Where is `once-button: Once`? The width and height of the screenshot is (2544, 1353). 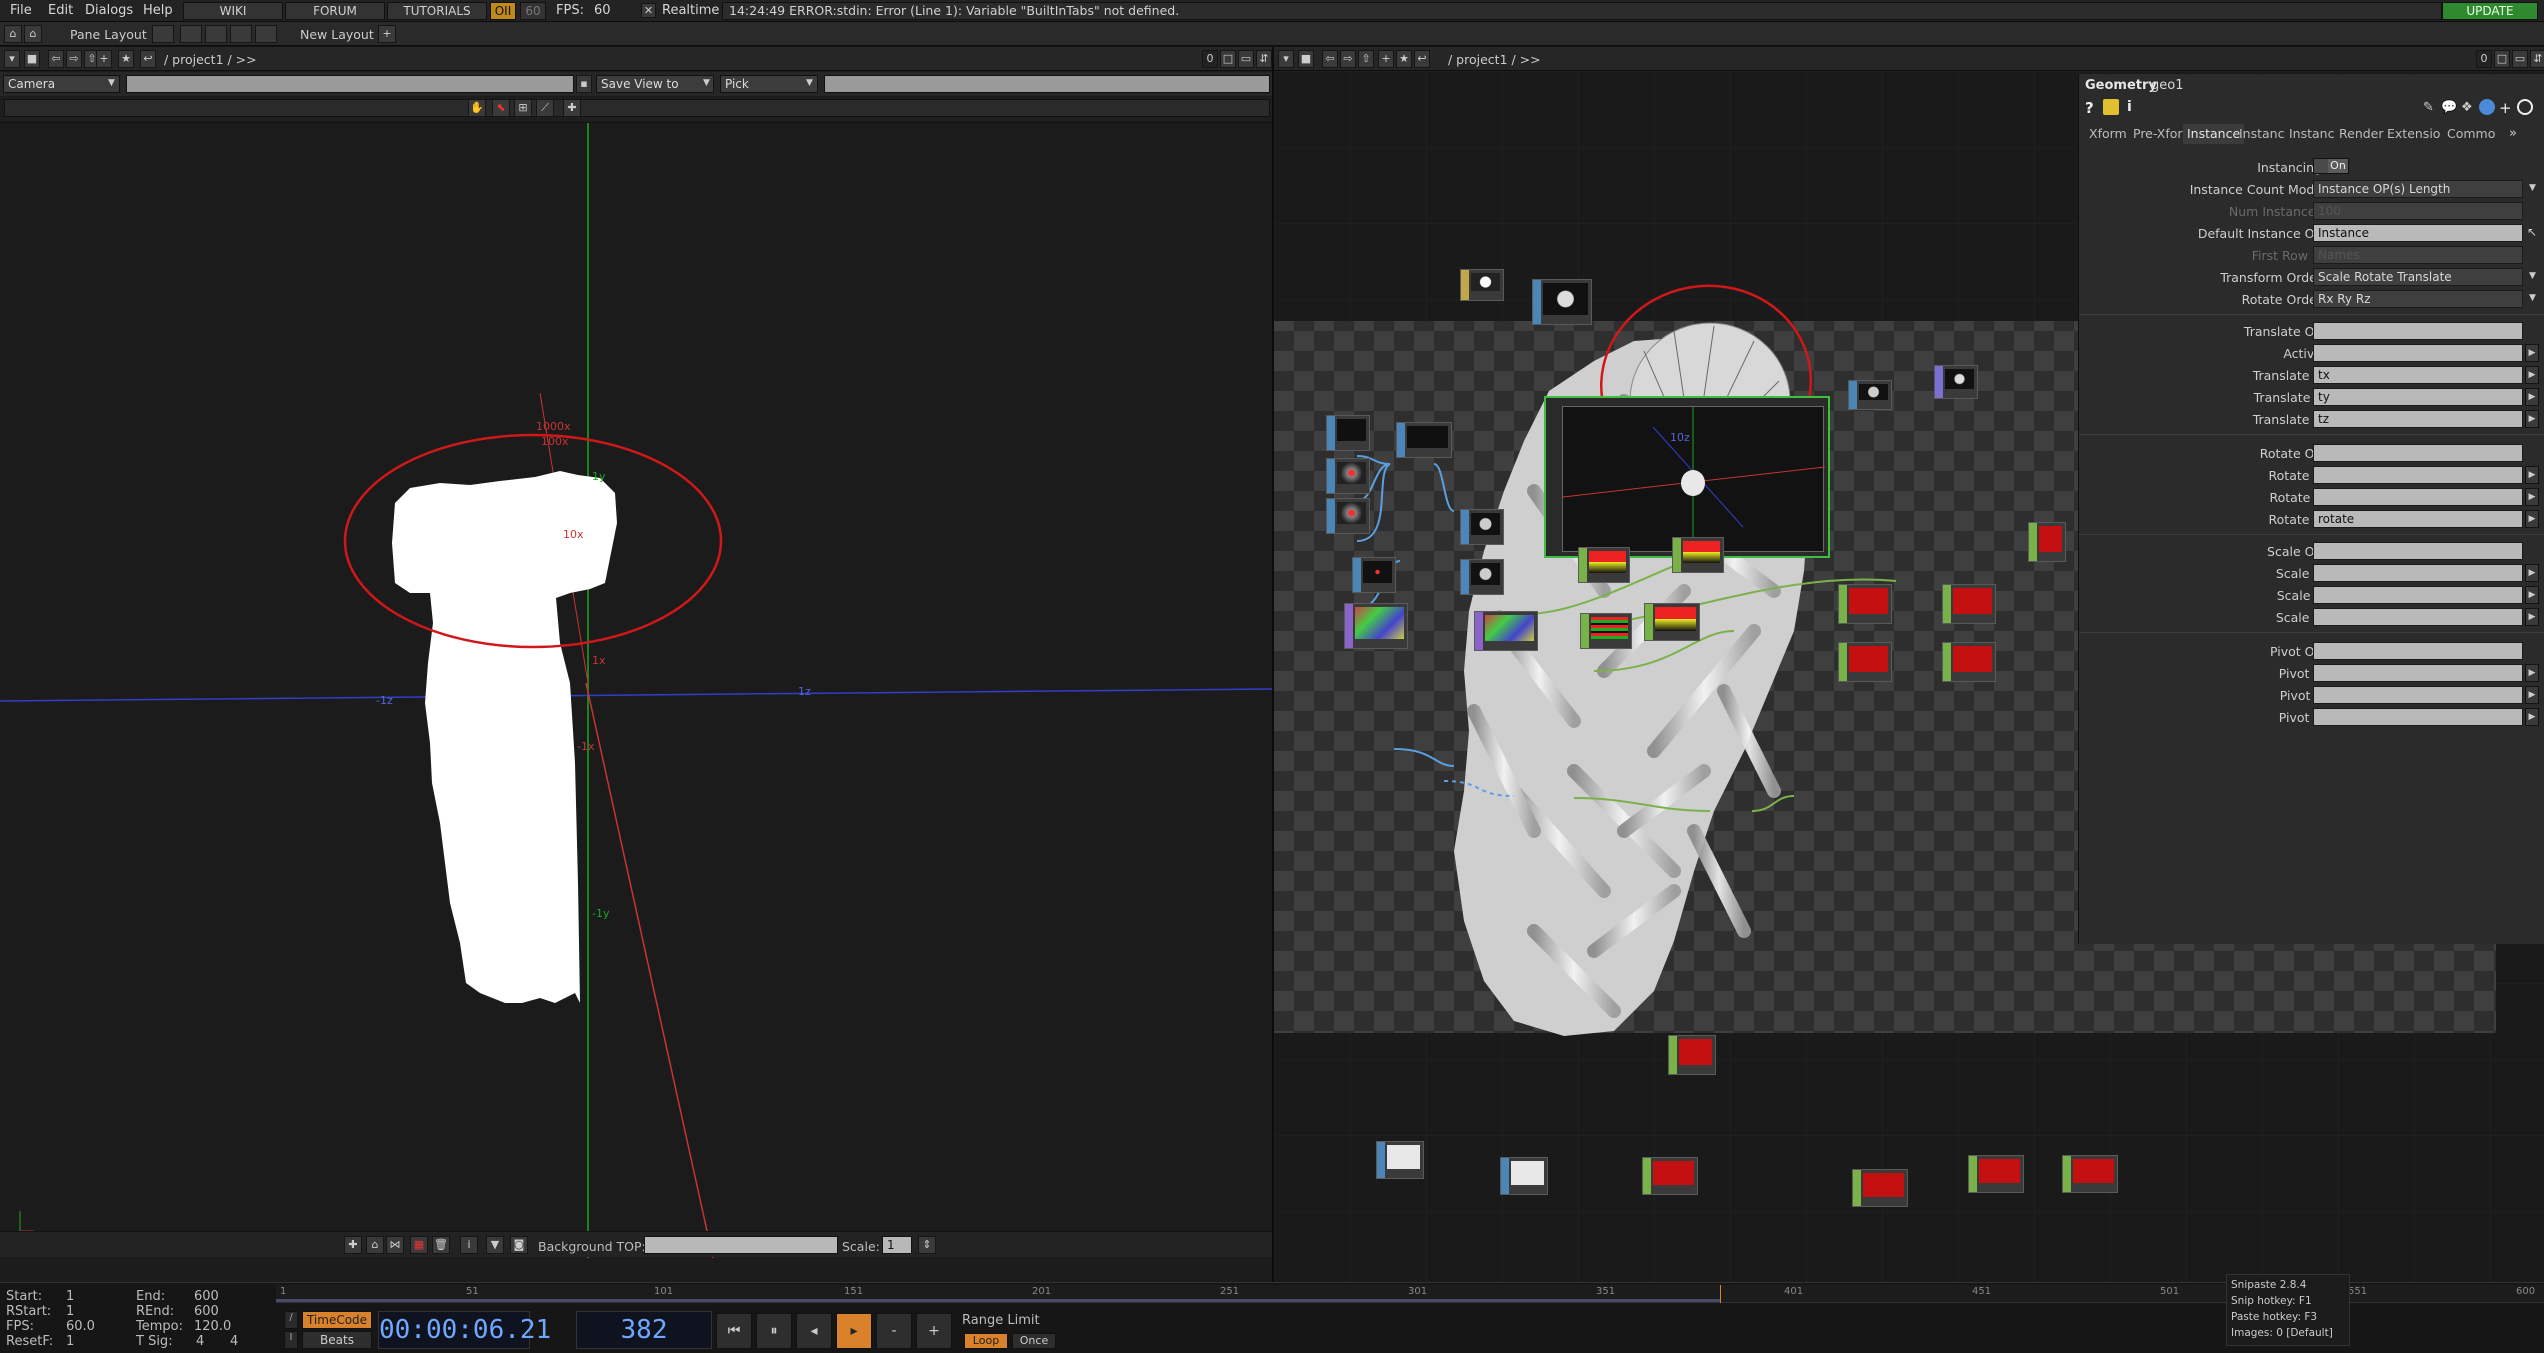 once-button: Once is located at coordinates (1034, 1341).